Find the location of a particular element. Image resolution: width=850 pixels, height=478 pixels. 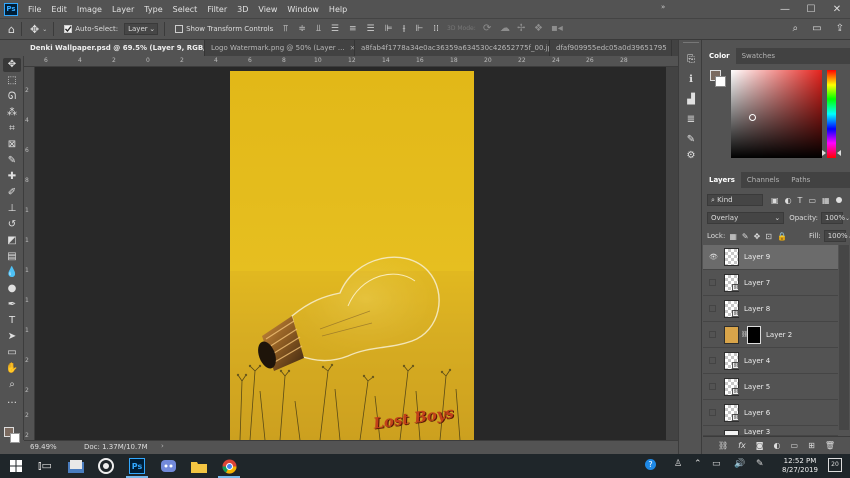

3d-scale-icon: ▪◂ is located at coordinates (557, 28).